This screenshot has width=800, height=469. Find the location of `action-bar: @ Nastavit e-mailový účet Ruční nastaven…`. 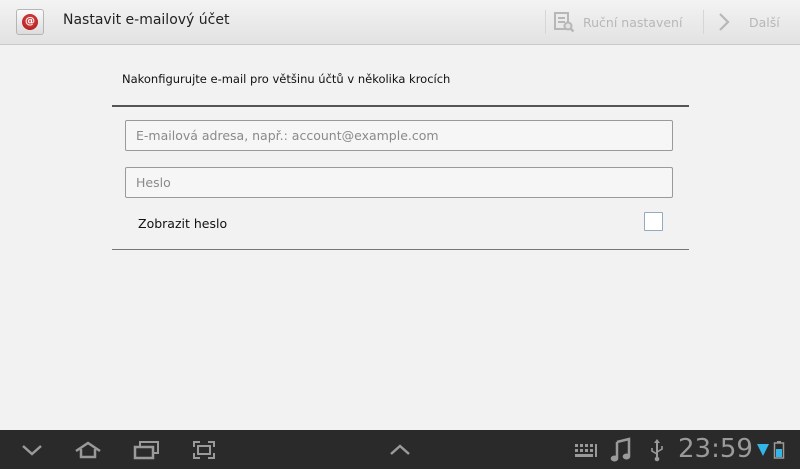

action-bar: @ Nastavit e-mailový účet Ruční nastaven… is located at coordinates (400, 22).